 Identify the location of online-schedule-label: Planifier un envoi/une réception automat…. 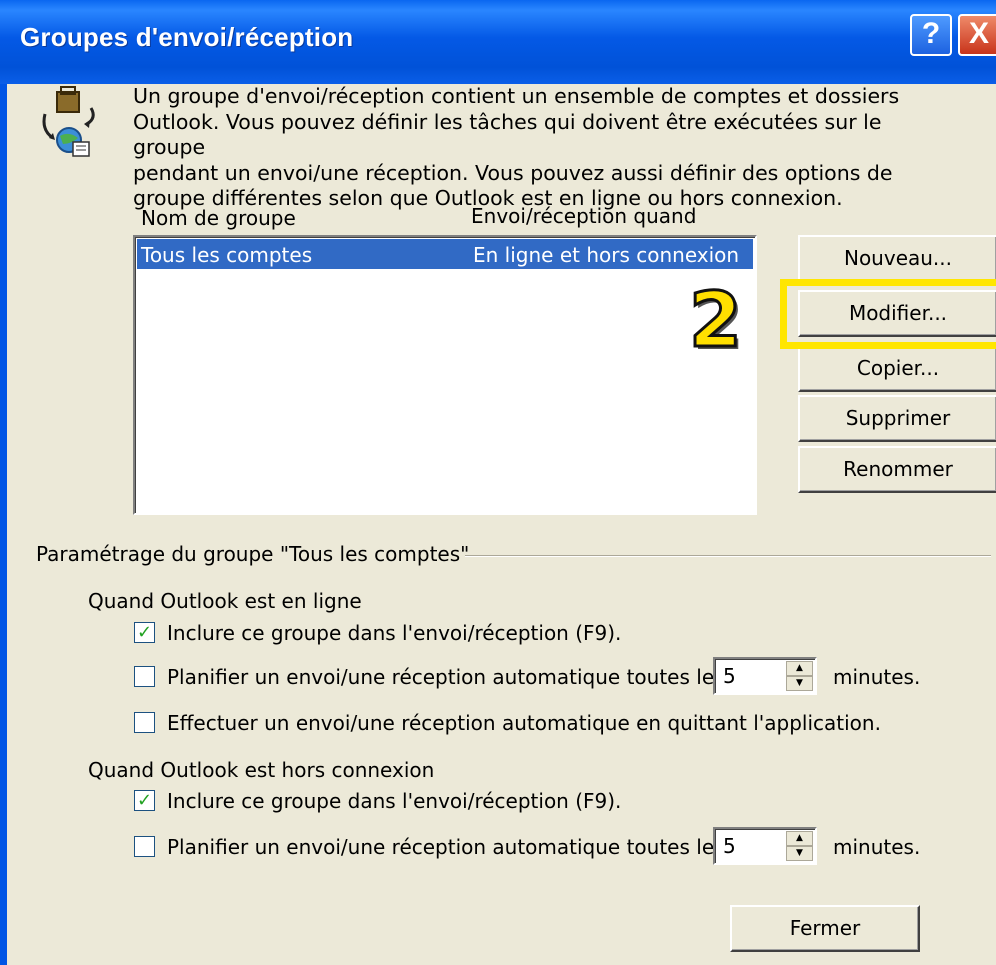
(446, 677).